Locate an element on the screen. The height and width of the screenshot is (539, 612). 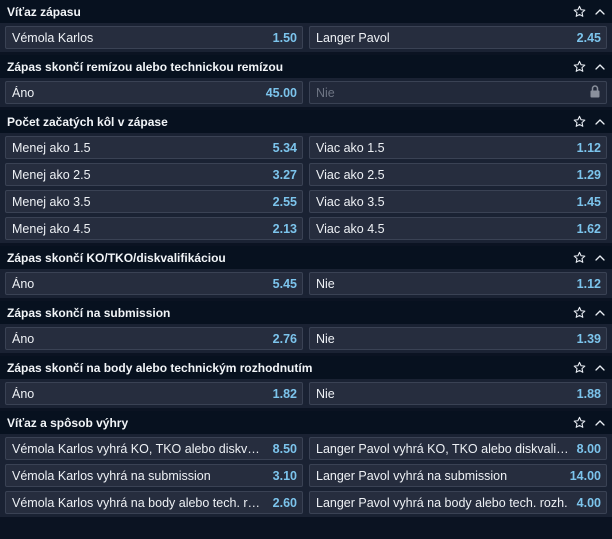
lock-icon is located at coordinates (595, 92).